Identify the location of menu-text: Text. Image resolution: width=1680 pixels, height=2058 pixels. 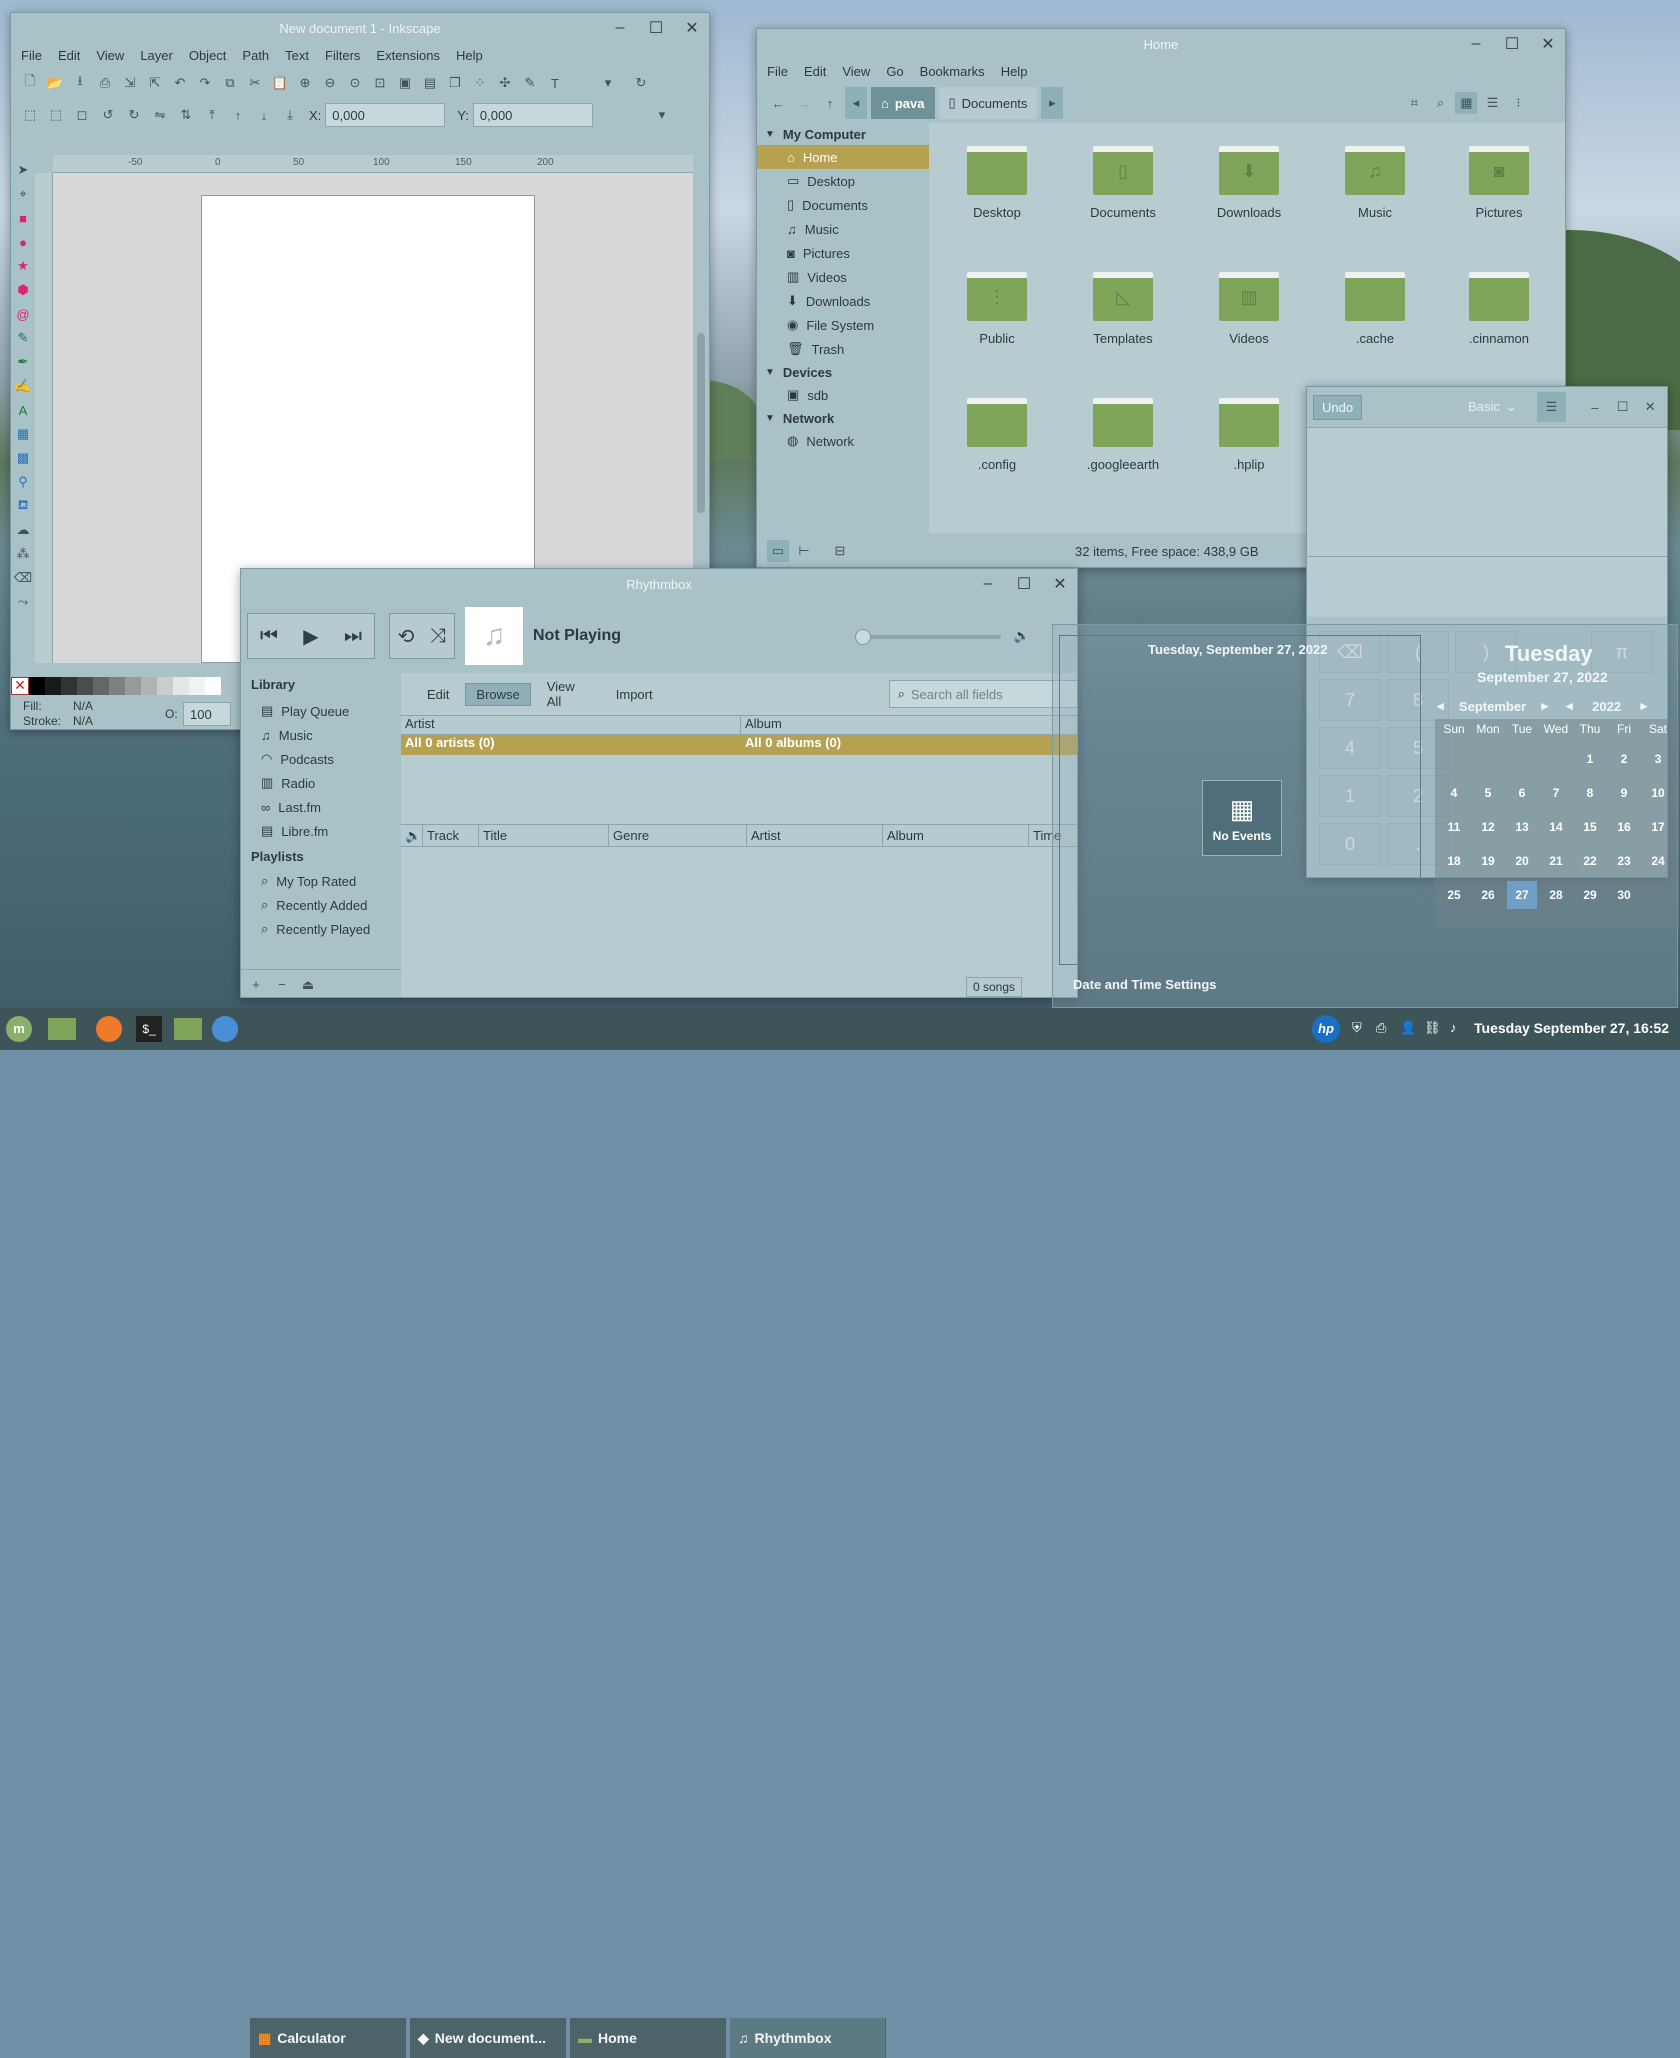
(297, 55).